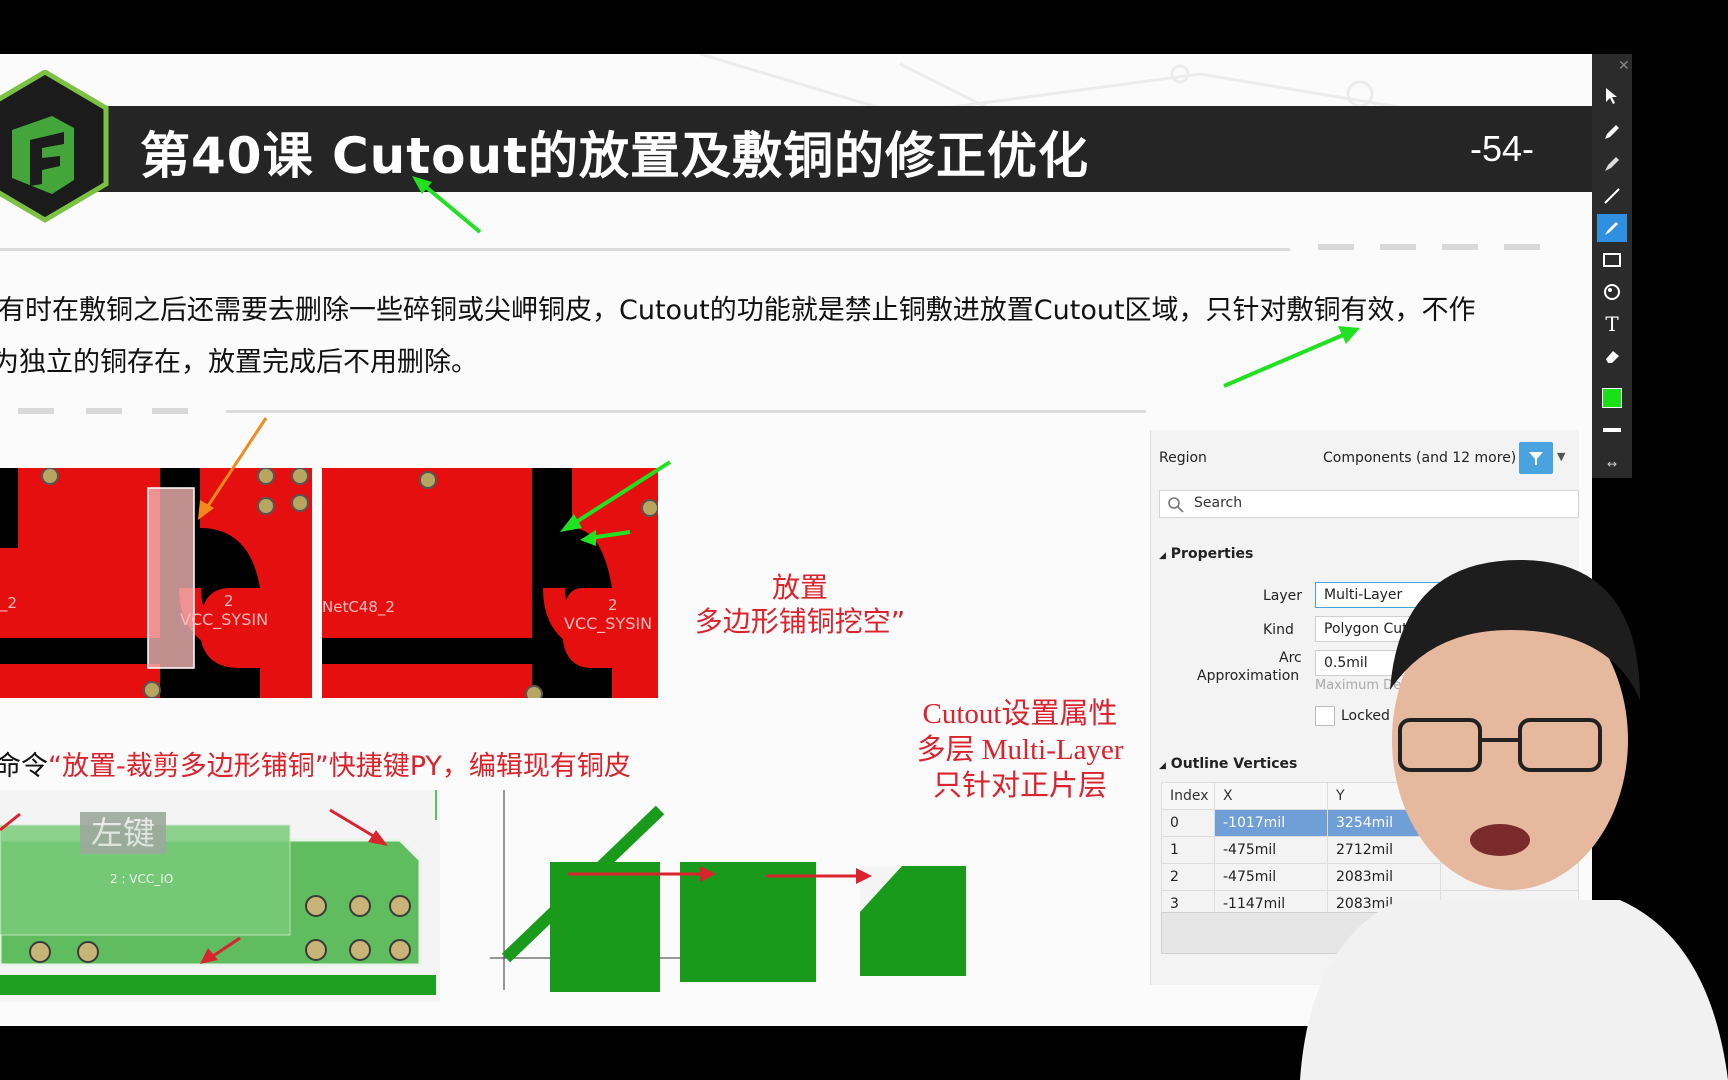 The height and width of the screenshot is (1080, 1728). I want to click on filter-dropdown-icon: ▼, so click(1561, 456).